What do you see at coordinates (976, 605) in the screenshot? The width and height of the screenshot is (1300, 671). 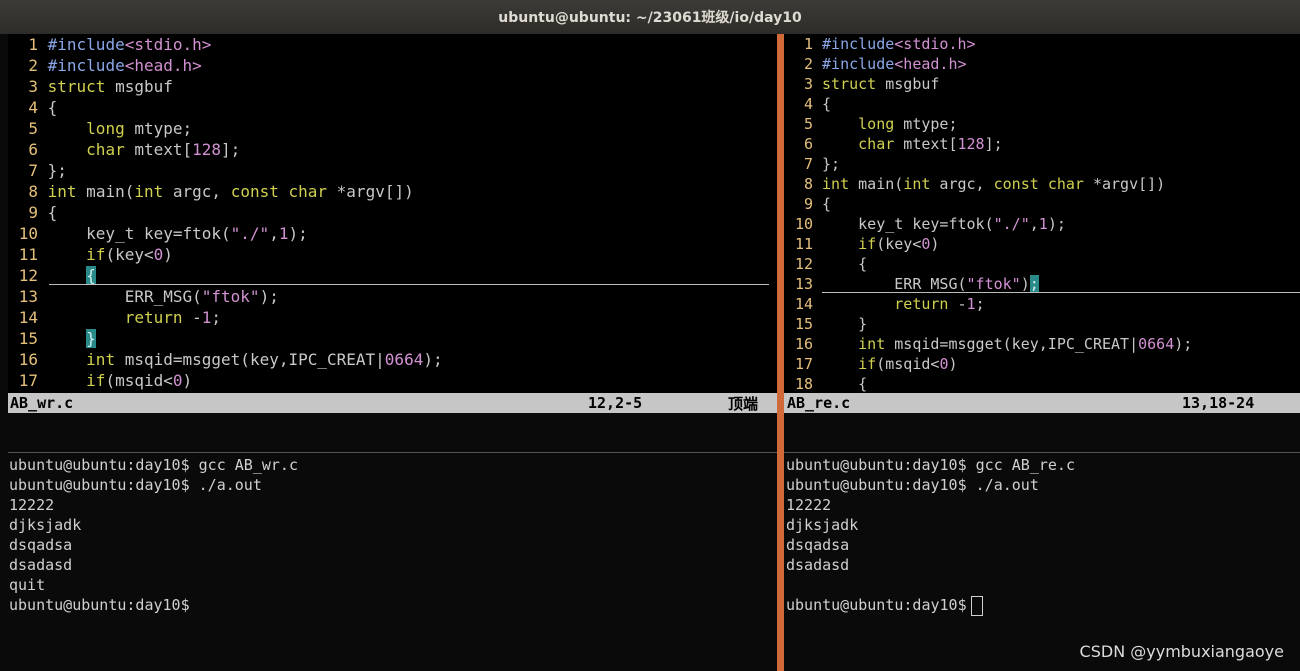 I see `terminal-cursor` at bounding box center [976, 605].